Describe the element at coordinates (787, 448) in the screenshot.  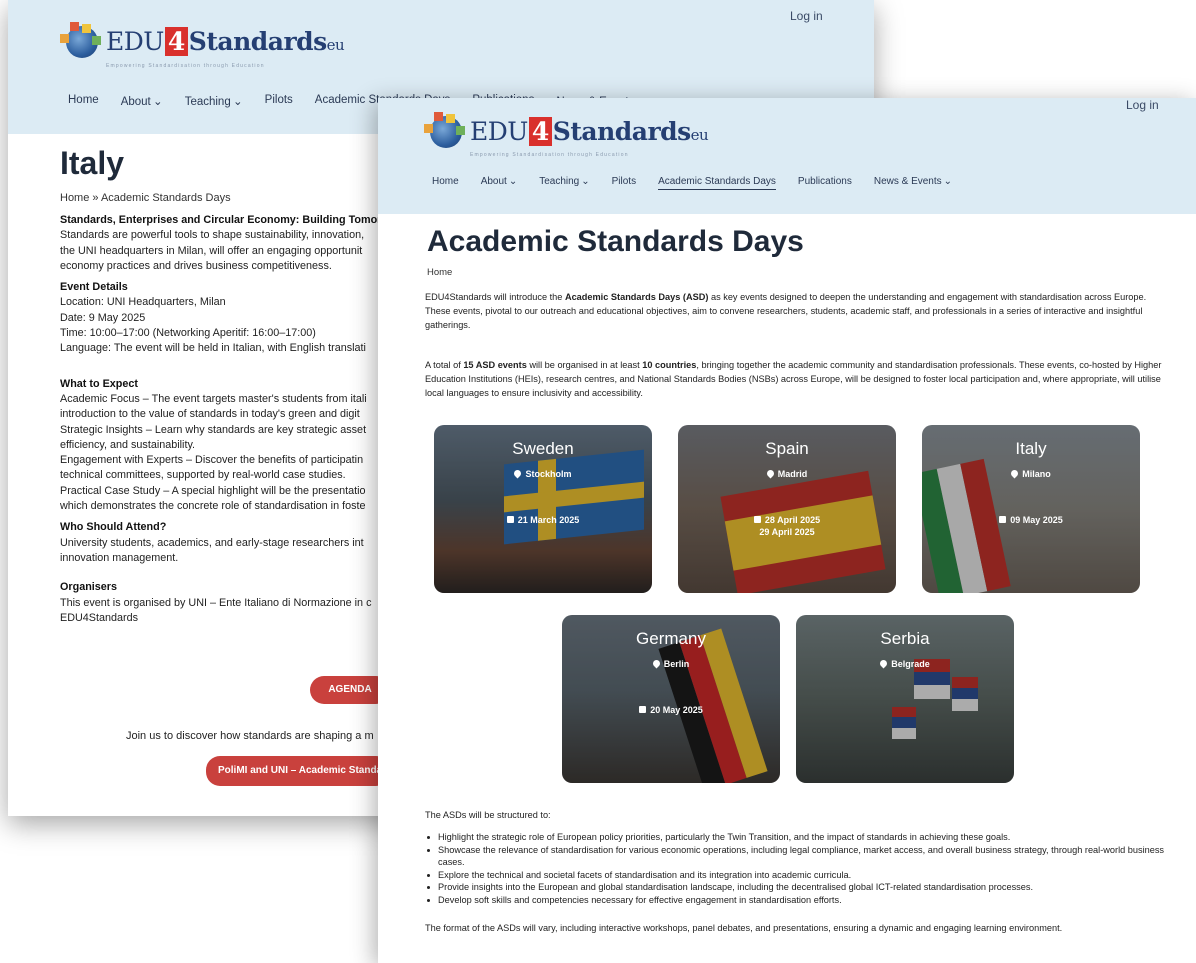
I see `card-country: Spain` at that location.